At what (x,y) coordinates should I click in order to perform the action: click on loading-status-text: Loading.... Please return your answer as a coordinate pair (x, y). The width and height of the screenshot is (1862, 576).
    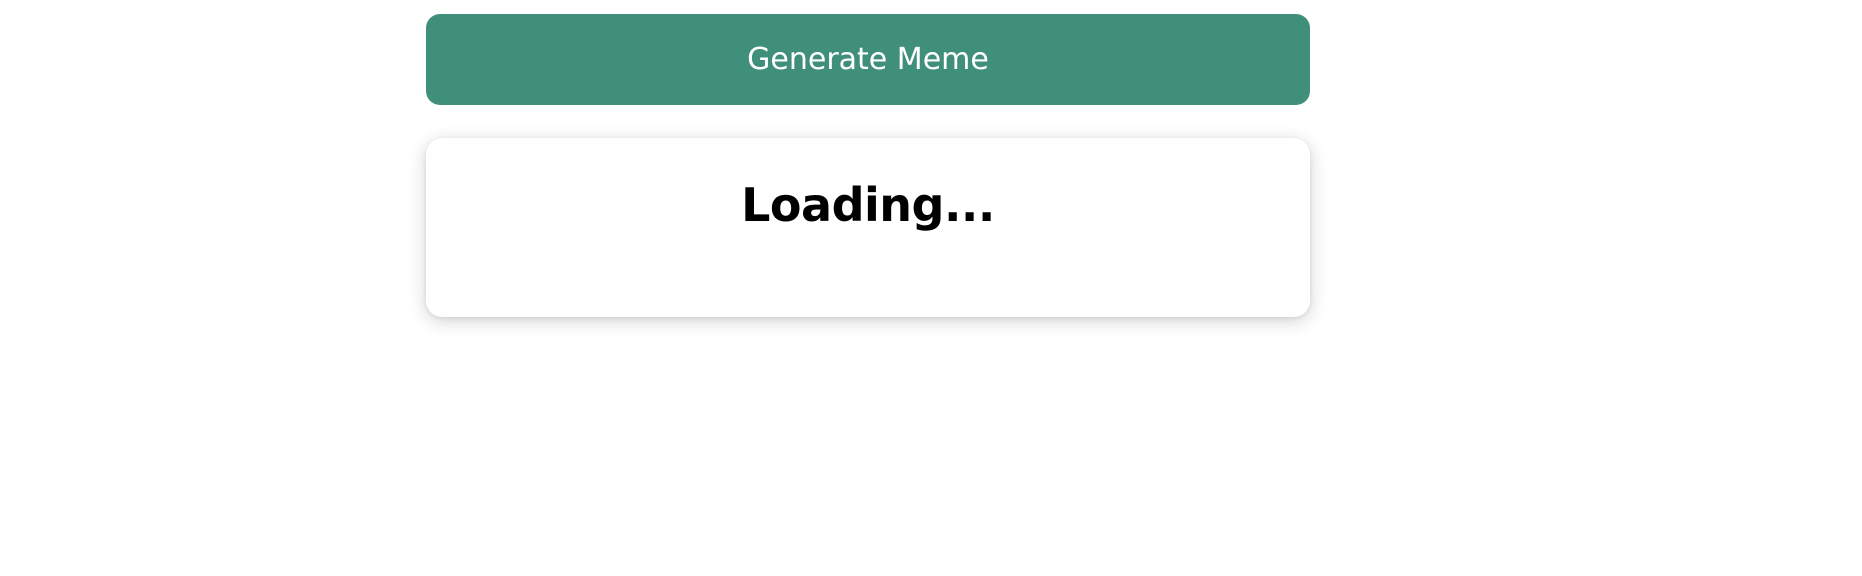
    Looking at the image, I should click on (868, 205).